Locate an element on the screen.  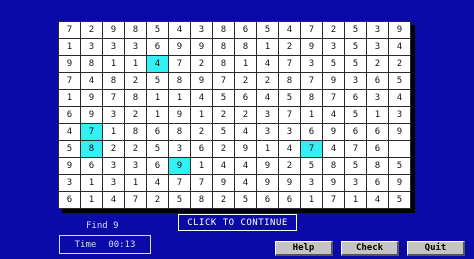
click-to-continue-button: CLICK TO CONTINUE is located at coordinates (237, 222).